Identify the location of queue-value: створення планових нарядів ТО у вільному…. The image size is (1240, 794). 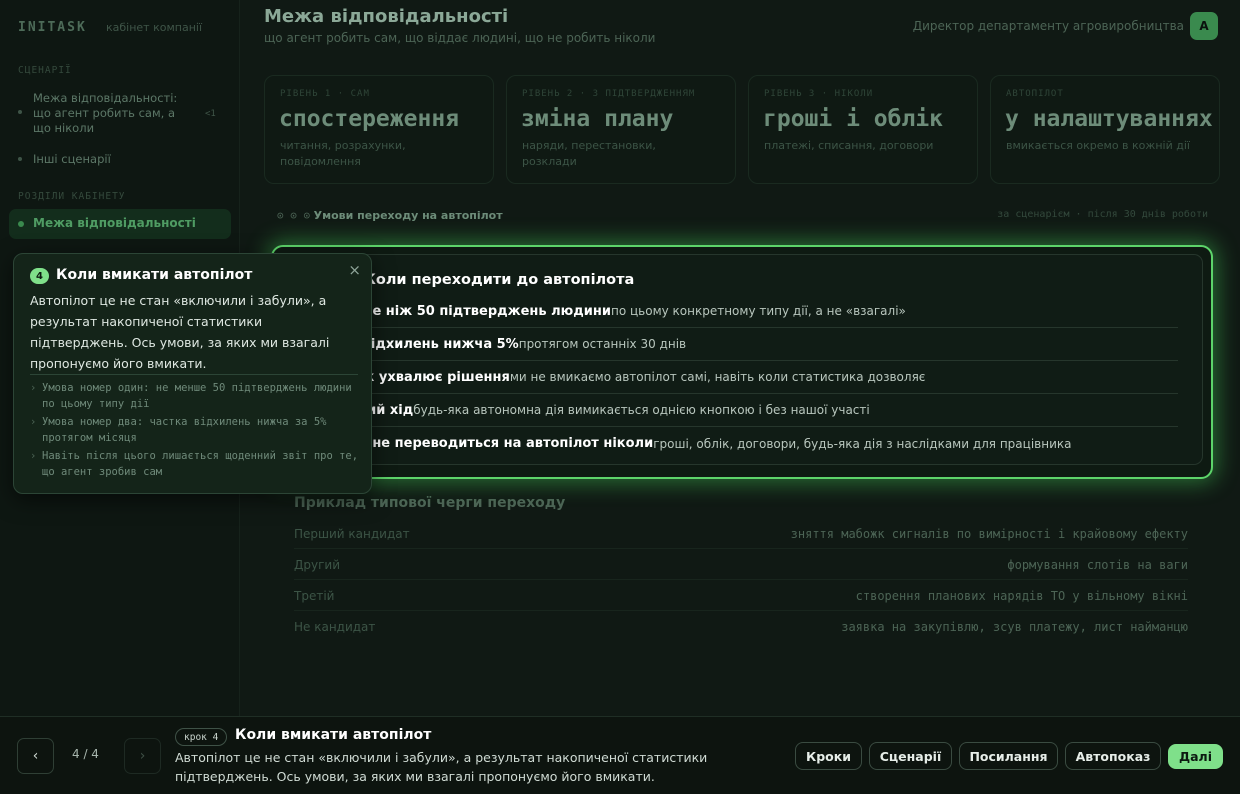
(1021, 596).